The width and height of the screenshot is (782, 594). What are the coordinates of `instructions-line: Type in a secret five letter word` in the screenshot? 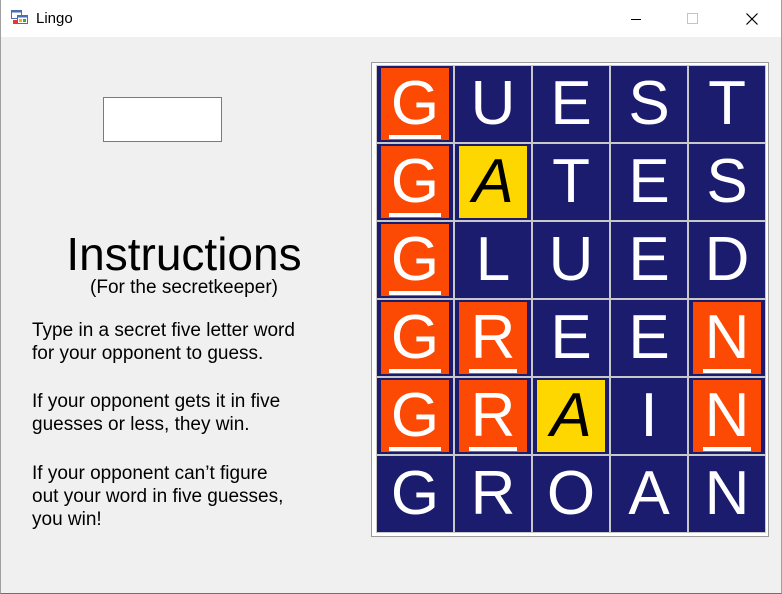 It's located at (163, 330).